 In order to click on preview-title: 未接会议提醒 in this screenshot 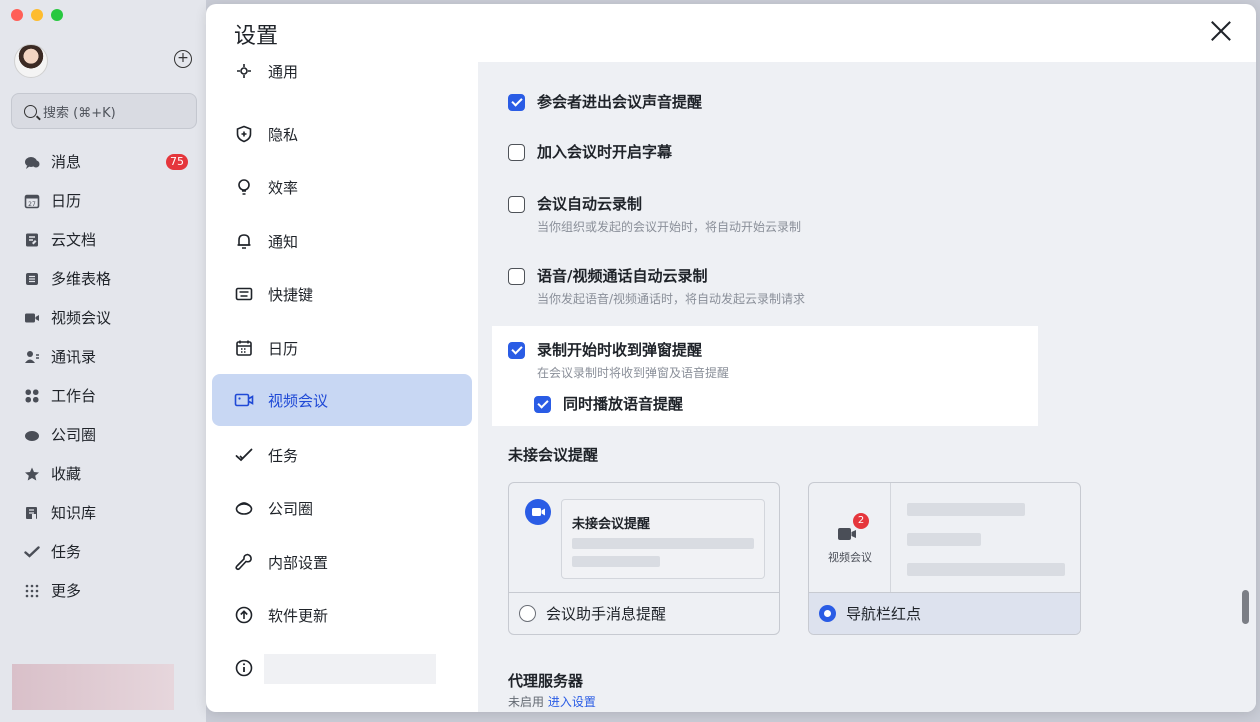, I will do `click(611, 524)`.